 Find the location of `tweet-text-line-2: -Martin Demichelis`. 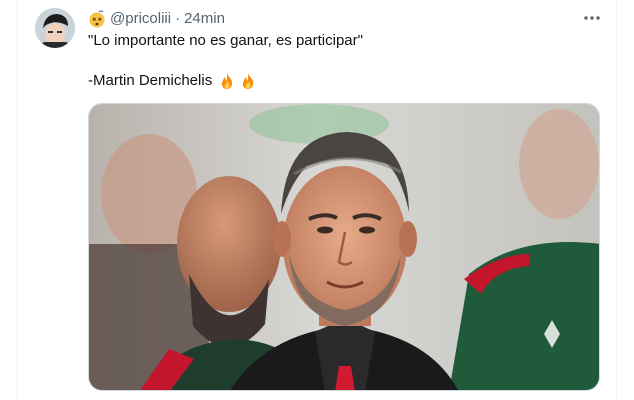

tweet-text-line-2: -Martin Demichelis is located at coordinates (172, 81).